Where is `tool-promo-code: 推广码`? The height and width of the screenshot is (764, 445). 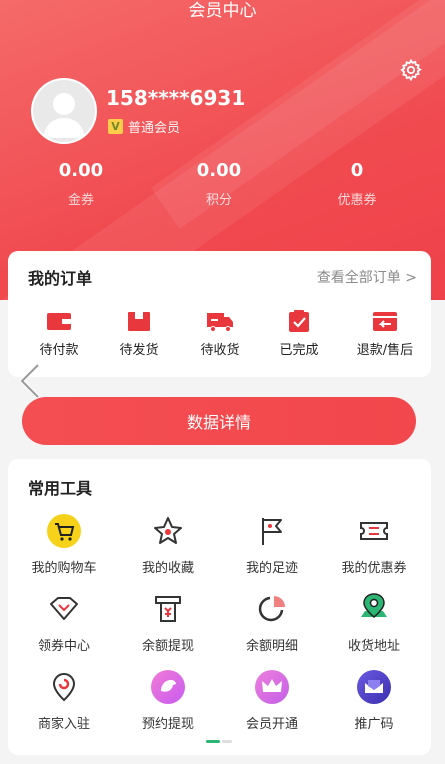
tool-promo-code: 推广码 is located at coordinates (374, 700).